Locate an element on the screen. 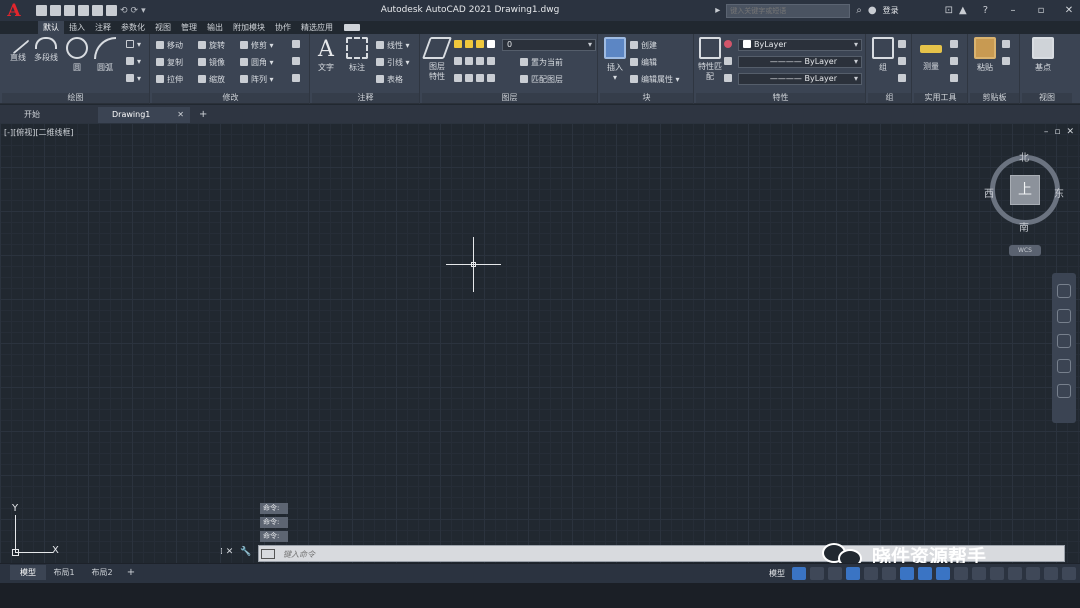  tab-addins: 附加模块 is located at coordinates (249, 27).